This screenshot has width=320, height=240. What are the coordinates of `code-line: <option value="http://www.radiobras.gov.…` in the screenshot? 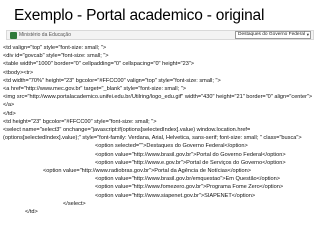 It's located at (147, 171).